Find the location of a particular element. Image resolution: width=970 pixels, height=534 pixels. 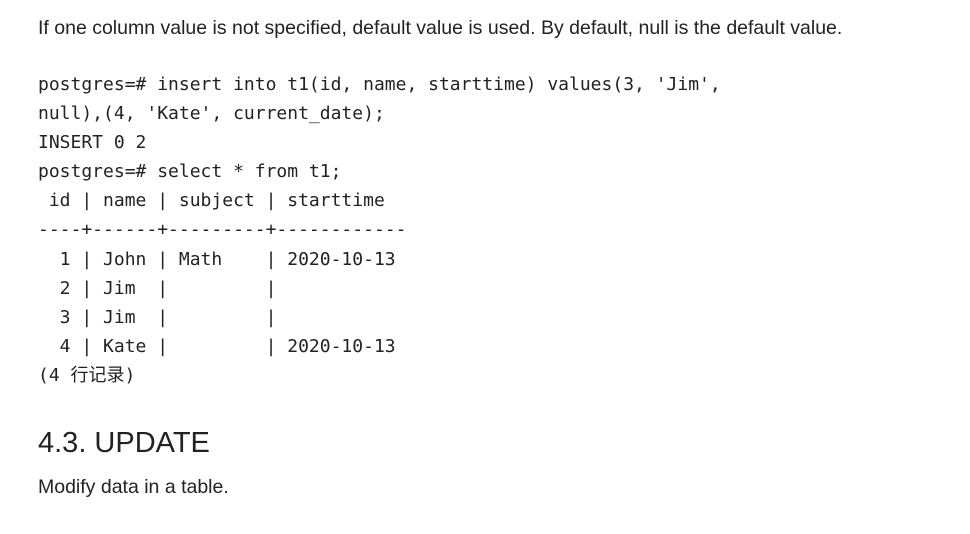

section-heading: 4.3. UPDATE is located at coordinates (124, 443).